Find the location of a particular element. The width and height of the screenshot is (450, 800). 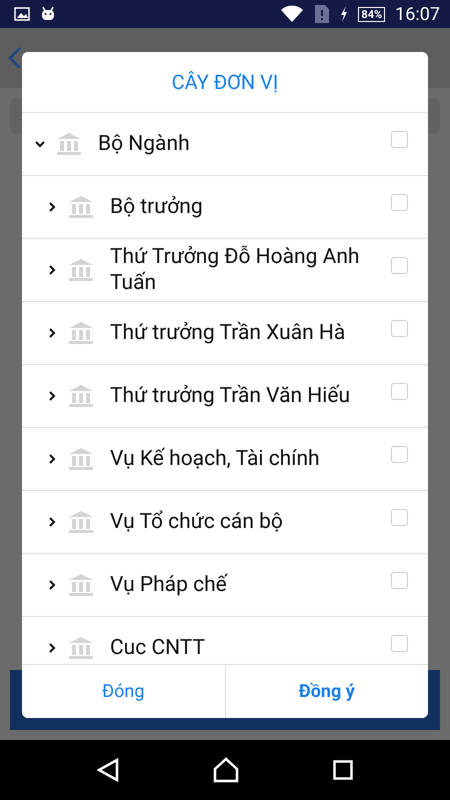

battery-level: 84% is located at coordinates (372, 14).